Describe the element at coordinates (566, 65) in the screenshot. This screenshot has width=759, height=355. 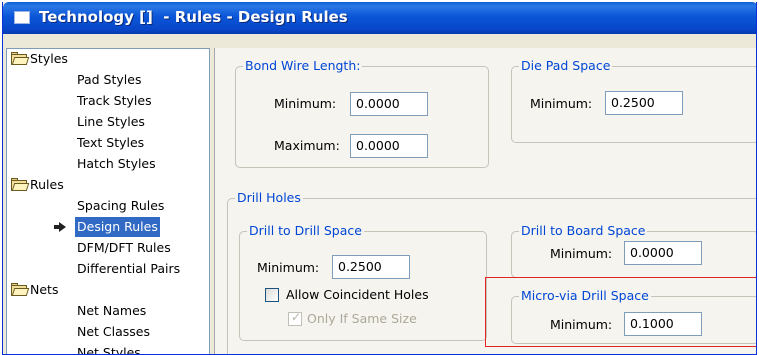
I see `die-pad-space-label: Die Pad Space` at that location.